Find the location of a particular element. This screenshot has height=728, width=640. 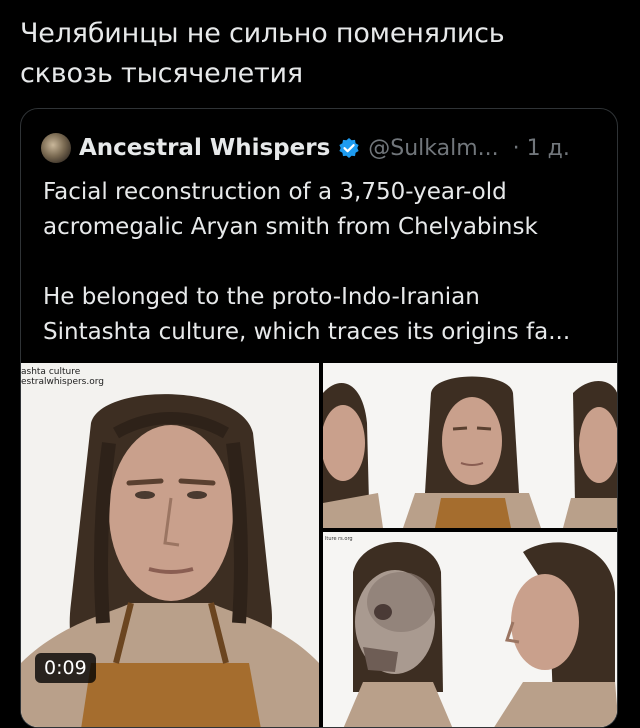

author-avatar is located at coordinates (56, 148).